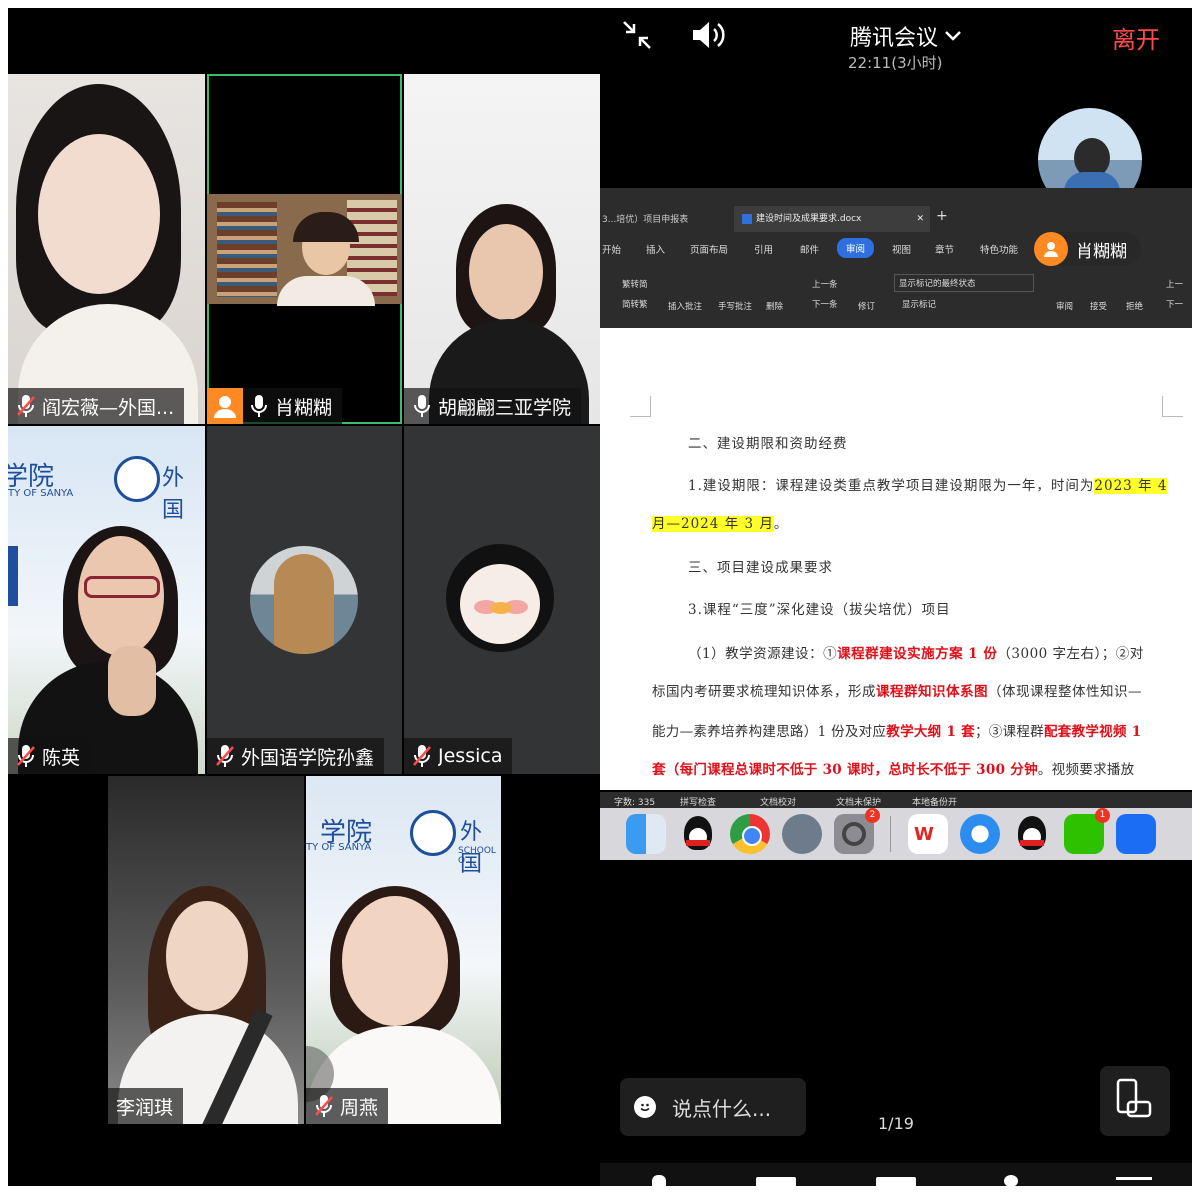  I want to click on share-control-icon, so click(896, 1182).